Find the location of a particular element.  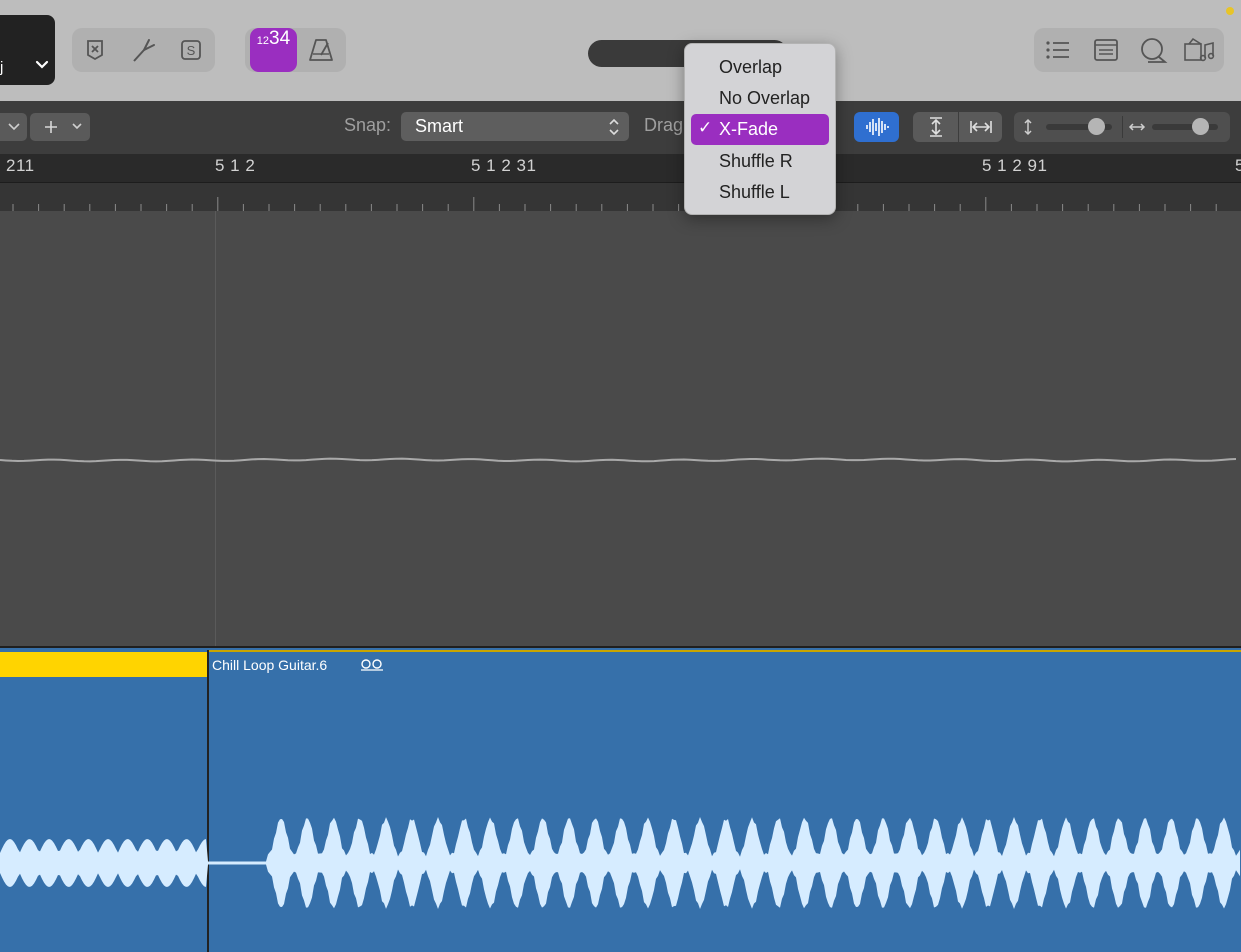

loop-browser-icon is located at coordinates (1153, 50).